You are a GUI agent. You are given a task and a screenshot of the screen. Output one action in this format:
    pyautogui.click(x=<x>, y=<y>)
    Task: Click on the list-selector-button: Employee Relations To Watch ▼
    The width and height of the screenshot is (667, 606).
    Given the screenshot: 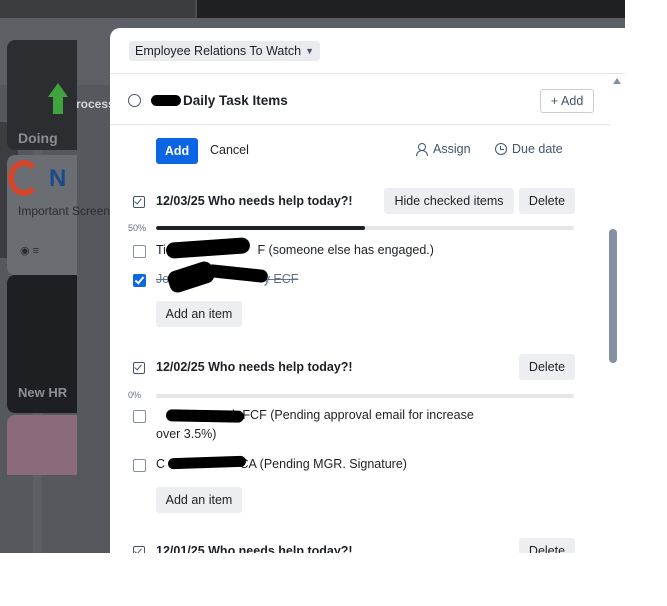 What is the action you would take?
    pyautogui.click(x=224, y=51)
    